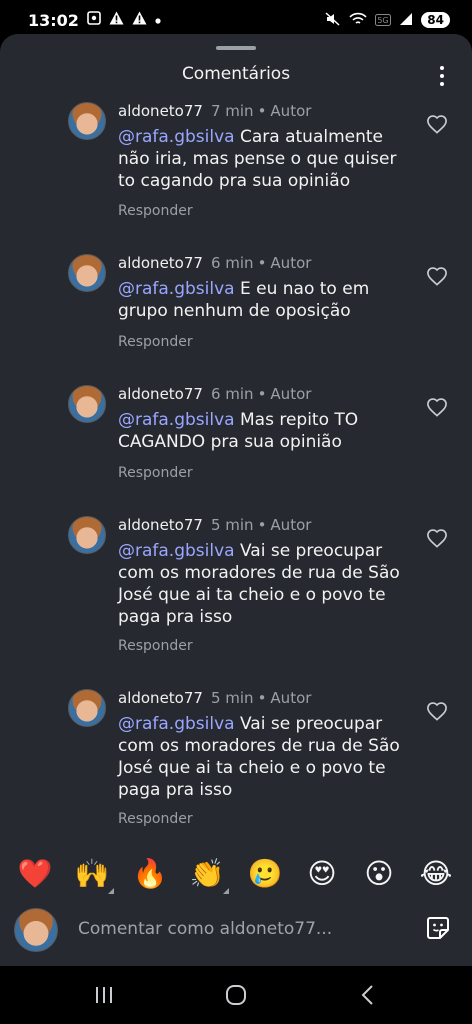  Describe the element at coordinates (35, 874) in the screenshot. I see `heart-emoji: ❤️` at that location.